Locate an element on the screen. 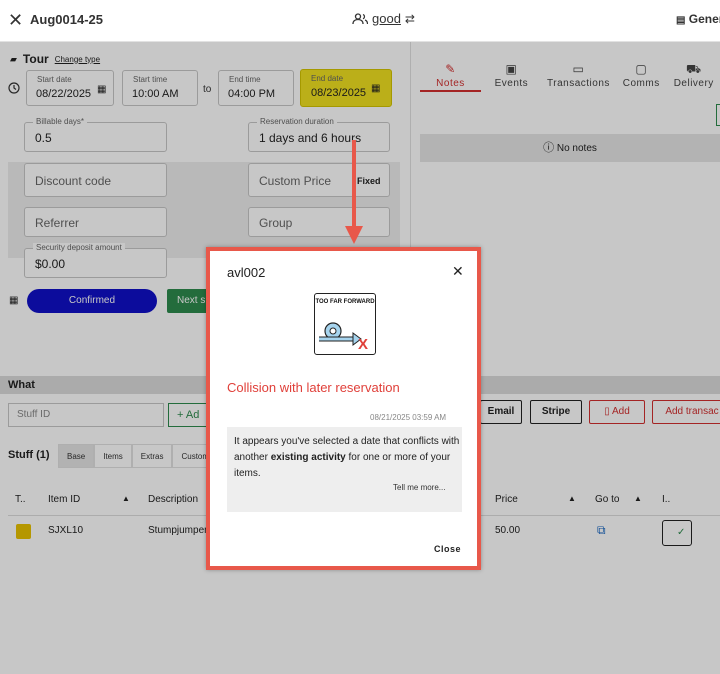  general-menu: ▤ Gener is located at coordinates (698, 19).